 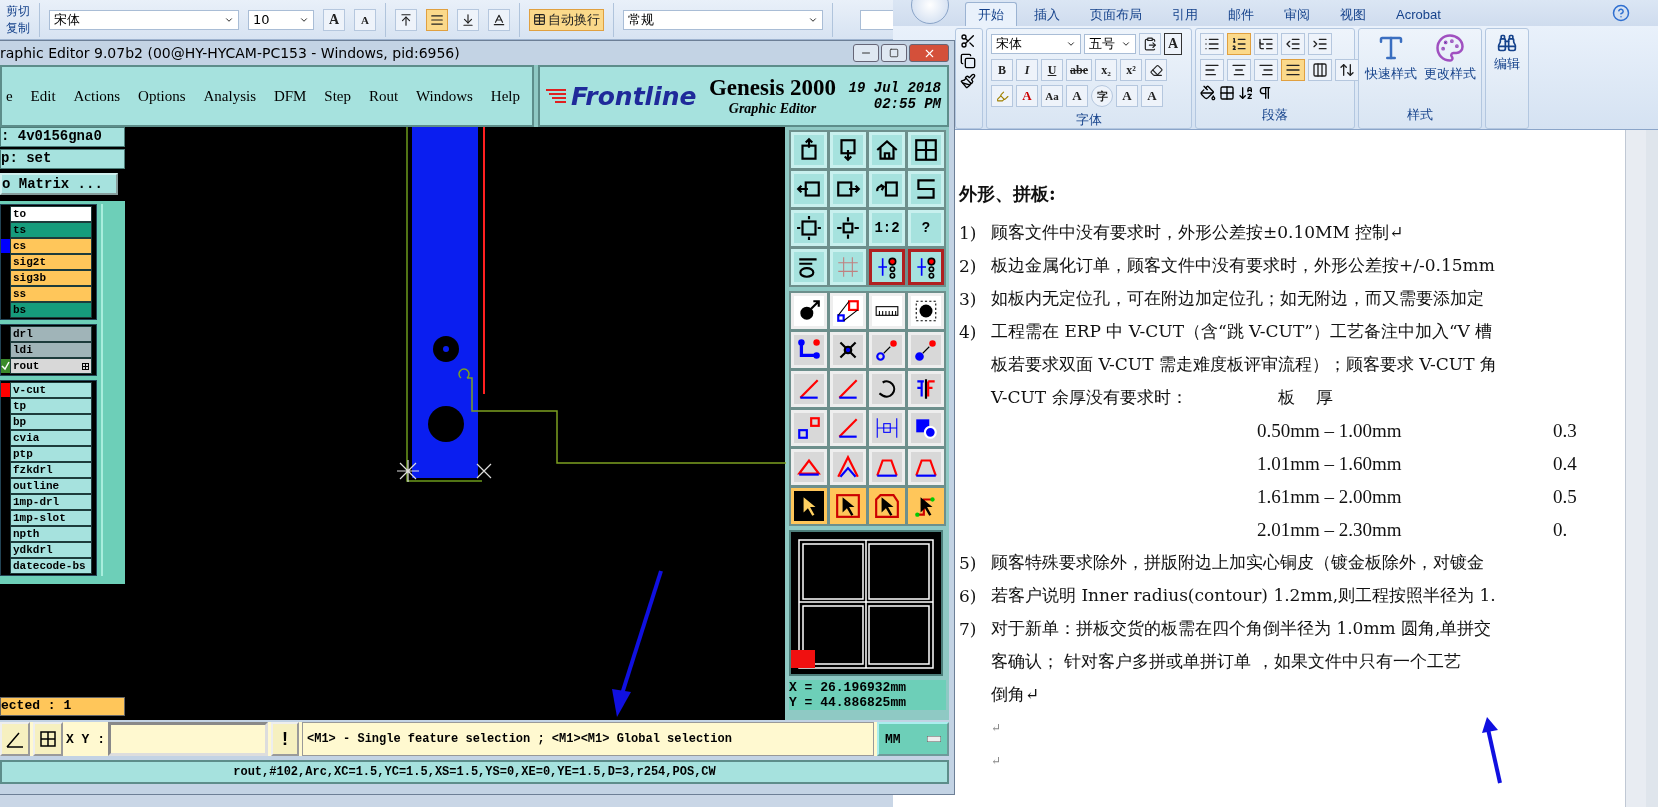 What do you see at coordinates (913, 739) in the screenshot?
I see `units-dropdown: MM` at bounding box center [913, 739].